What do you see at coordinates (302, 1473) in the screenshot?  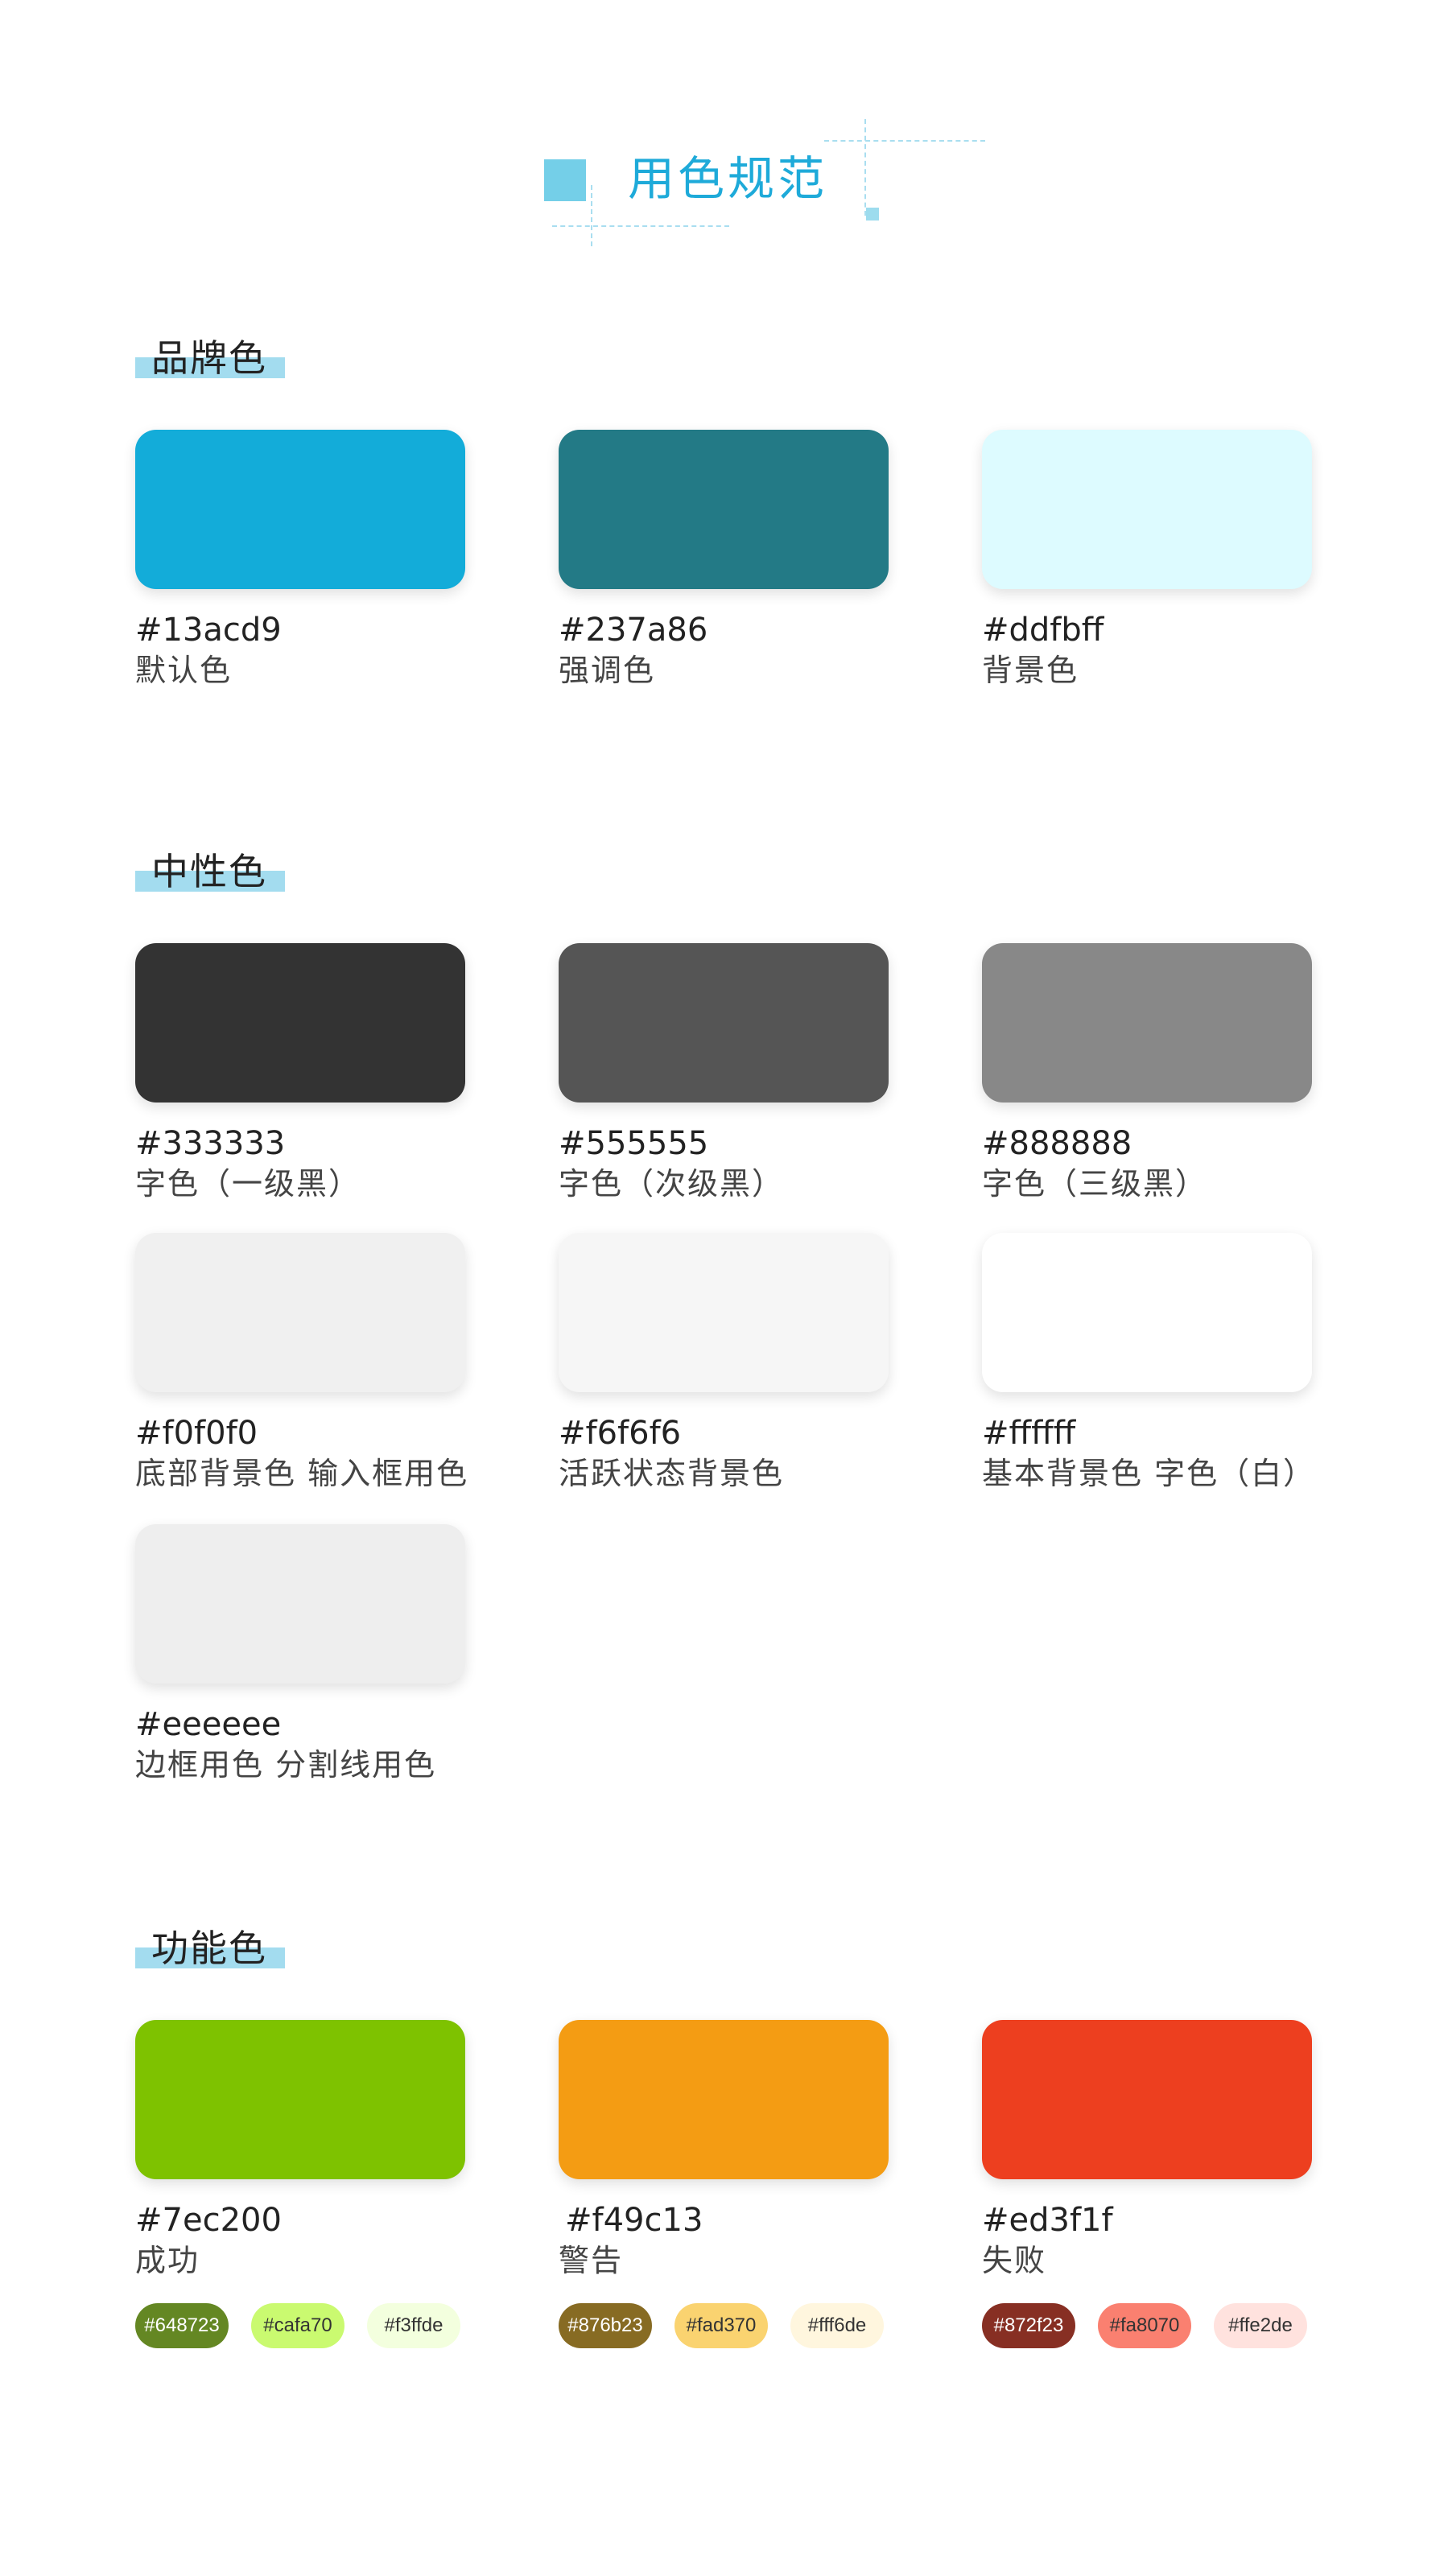 I see `color-label: 底部背景色 输入框用色` at bounding box center [302, 1473].